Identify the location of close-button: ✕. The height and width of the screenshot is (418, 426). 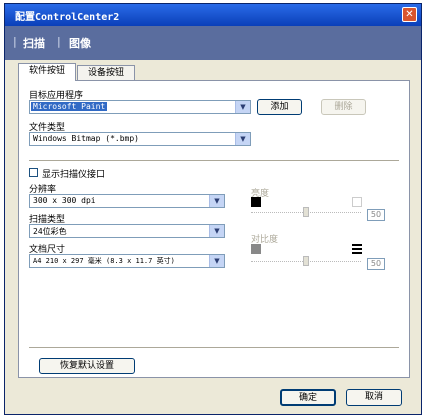
(409, 14).